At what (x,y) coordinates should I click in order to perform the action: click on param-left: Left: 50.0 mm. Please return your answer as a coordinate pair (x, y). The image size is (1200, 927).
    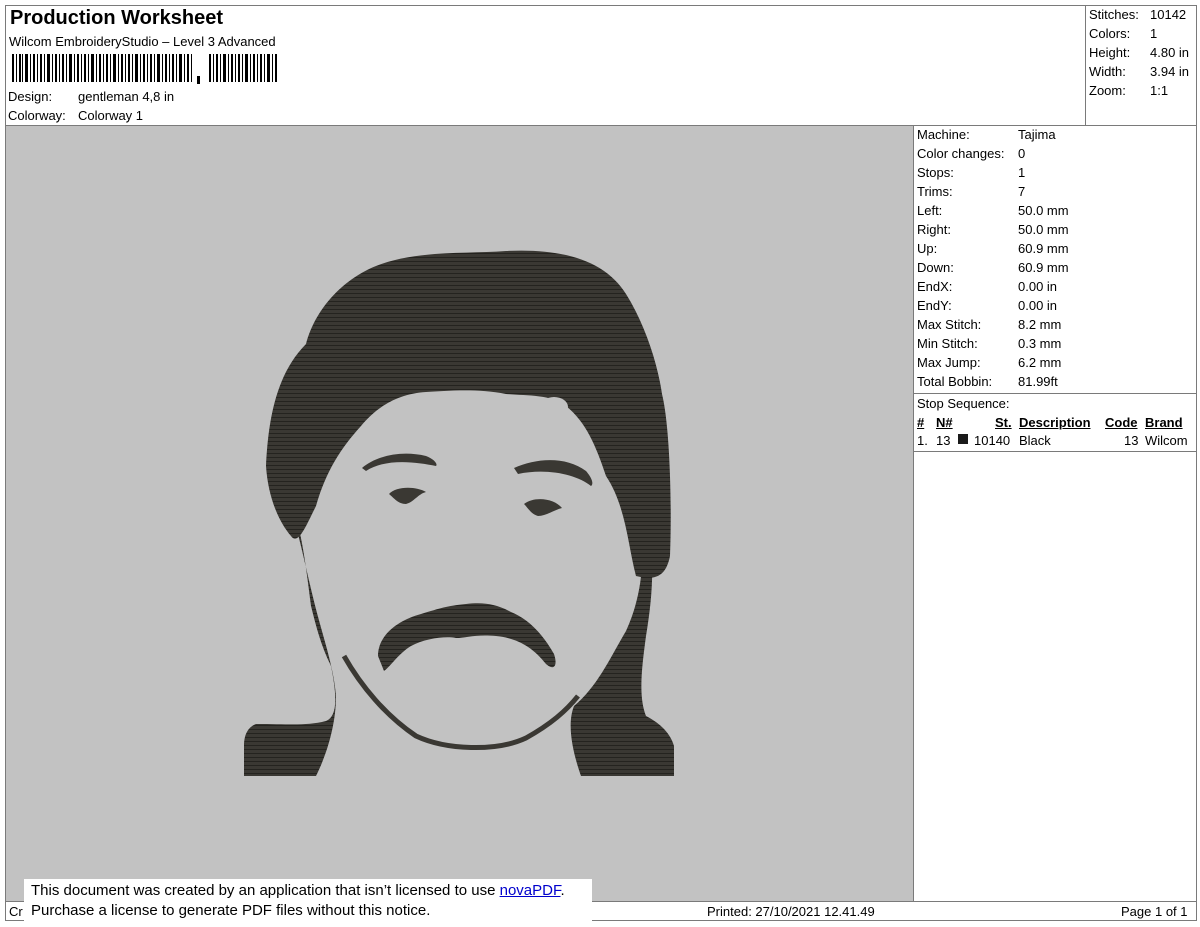
    Looking at the image, I should click on (993, 210).